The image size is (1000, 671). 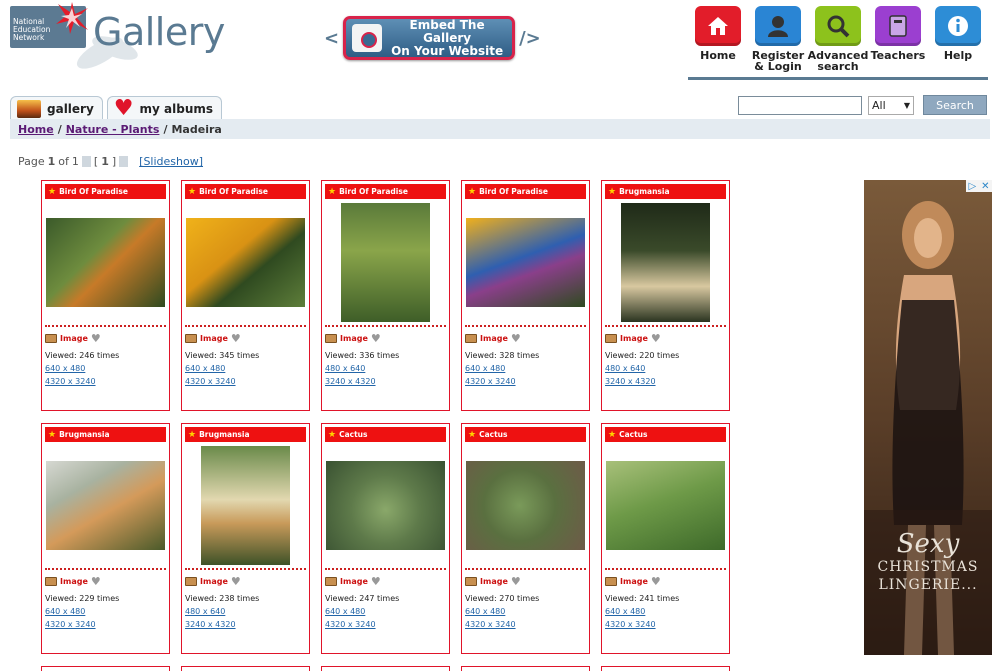 I want to click on tab-strip: gallery ♥ my albums, so click(x=116, y=108).